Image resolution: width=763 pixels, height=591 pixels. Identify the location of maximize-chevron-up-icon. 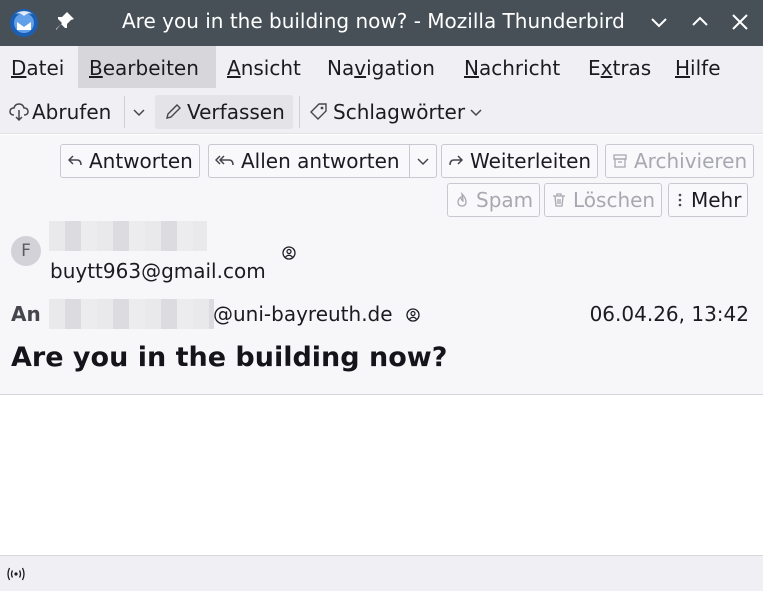
(700, 22).